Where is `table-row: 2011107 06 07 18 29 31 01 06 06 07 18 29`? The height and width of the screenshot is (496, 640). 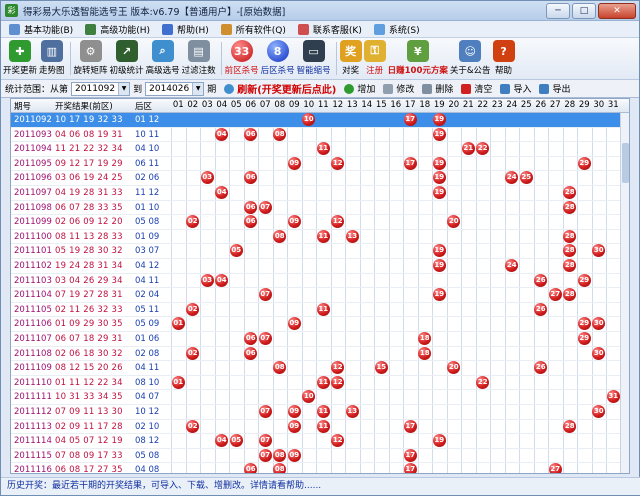 table-row: 2011107 06 07 18 29 31 01 06 06 07 18 29 is located at coordinates (320, 339).